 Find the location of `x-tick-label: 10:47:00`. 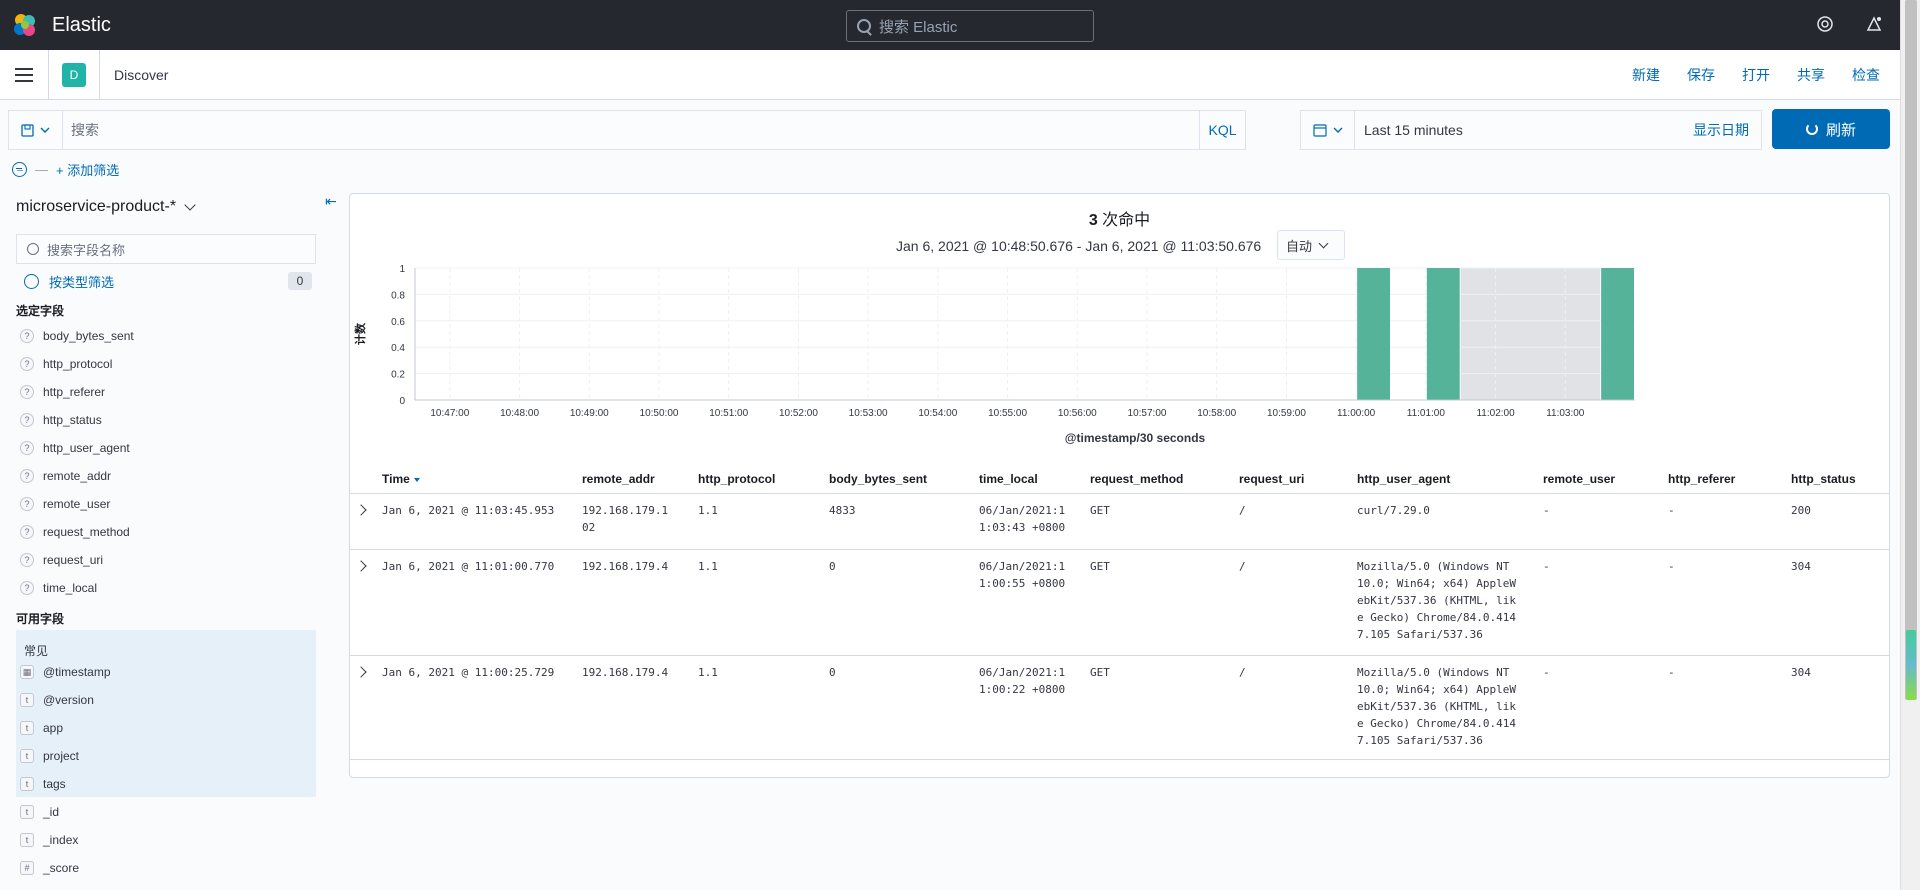

x-tick-label: 10:47:00 is located at coordinates (449, 413).